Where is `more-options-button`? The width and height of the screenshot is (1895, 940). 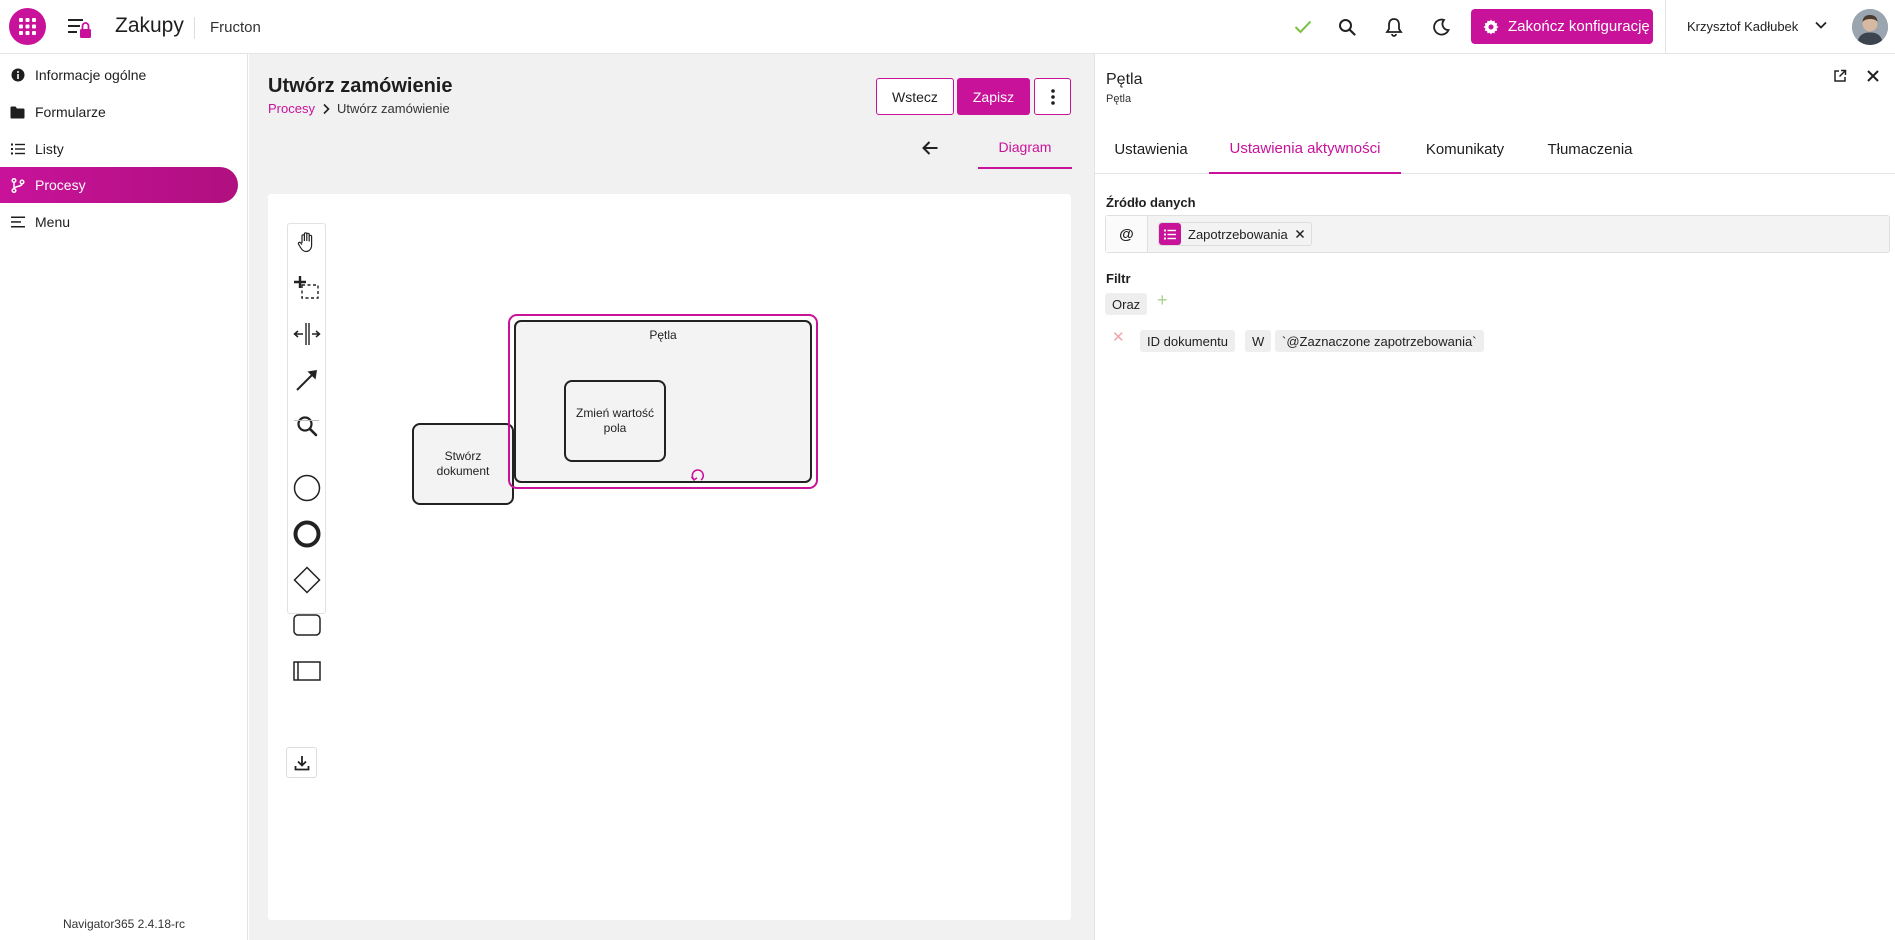 more-options-button is located at coordinates (1052, 96).